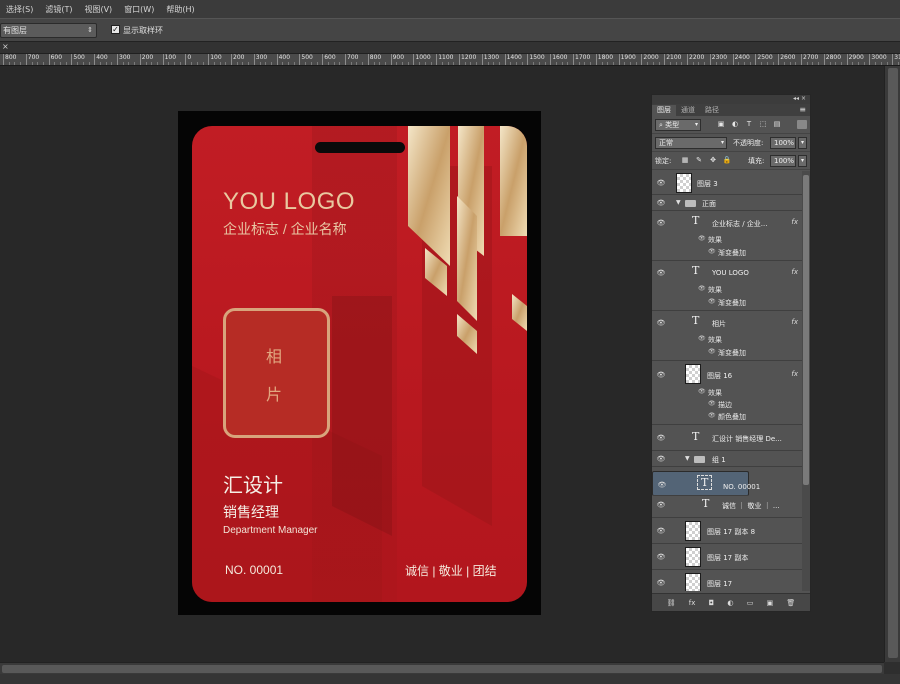  I want to click on layer-row: 👁 图层 3, so click(727, 183).